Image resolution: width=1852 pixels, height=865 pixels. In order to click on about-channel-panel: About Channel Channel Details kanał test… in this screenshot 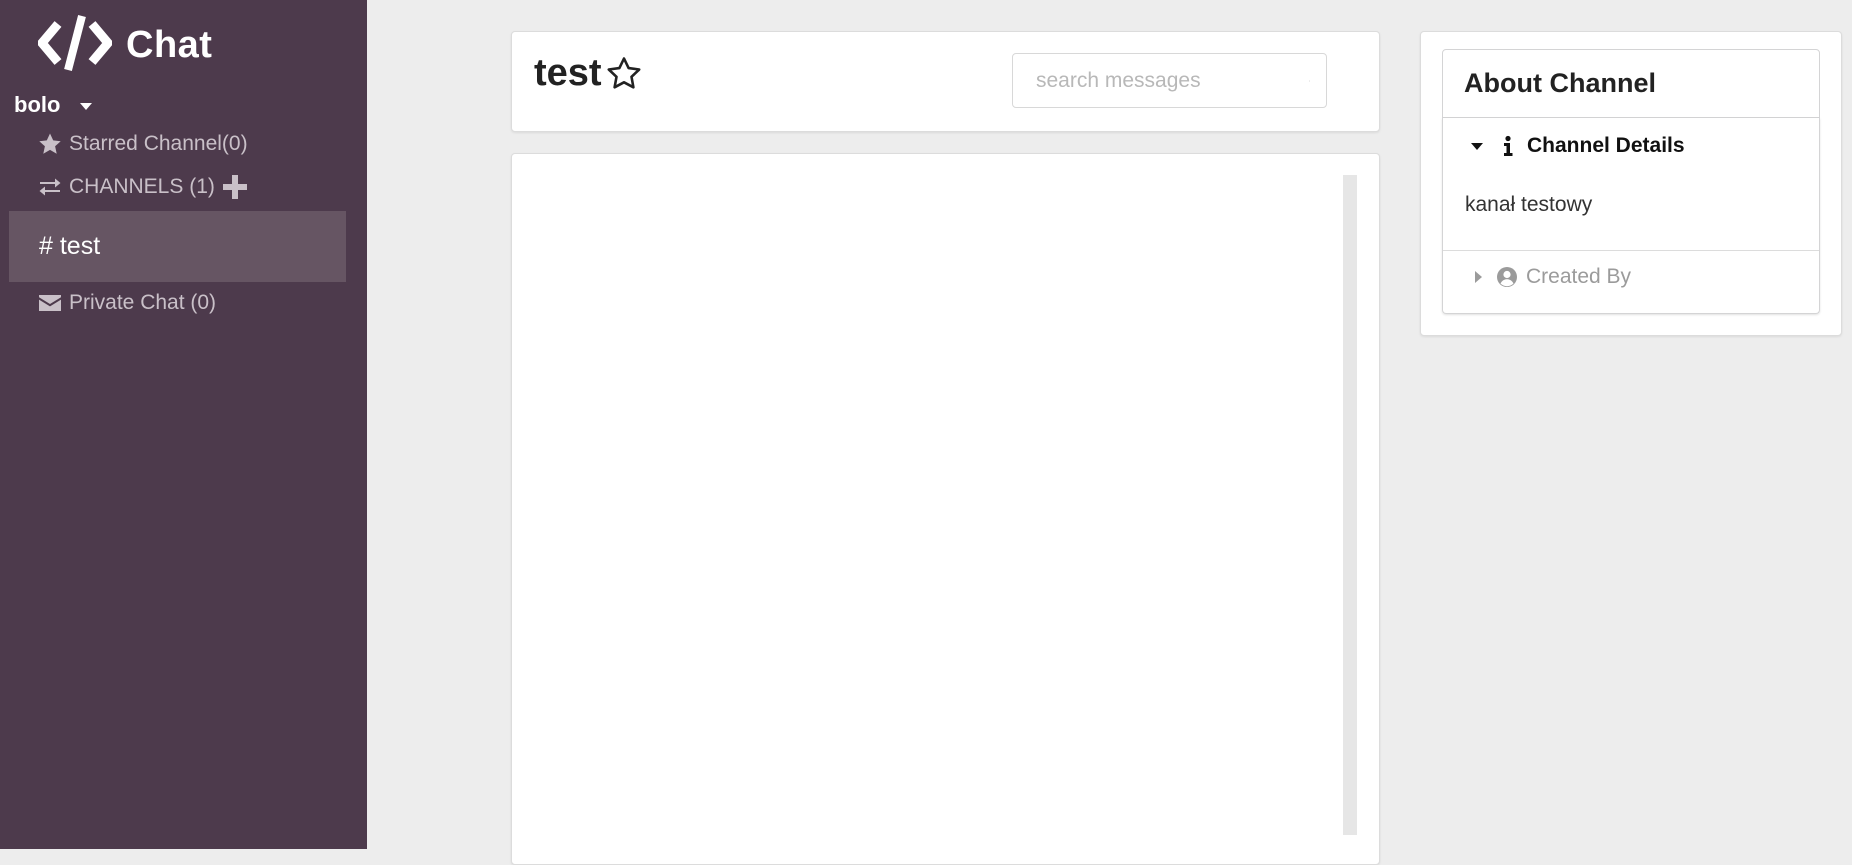, I will do `click(1631, 183)`.